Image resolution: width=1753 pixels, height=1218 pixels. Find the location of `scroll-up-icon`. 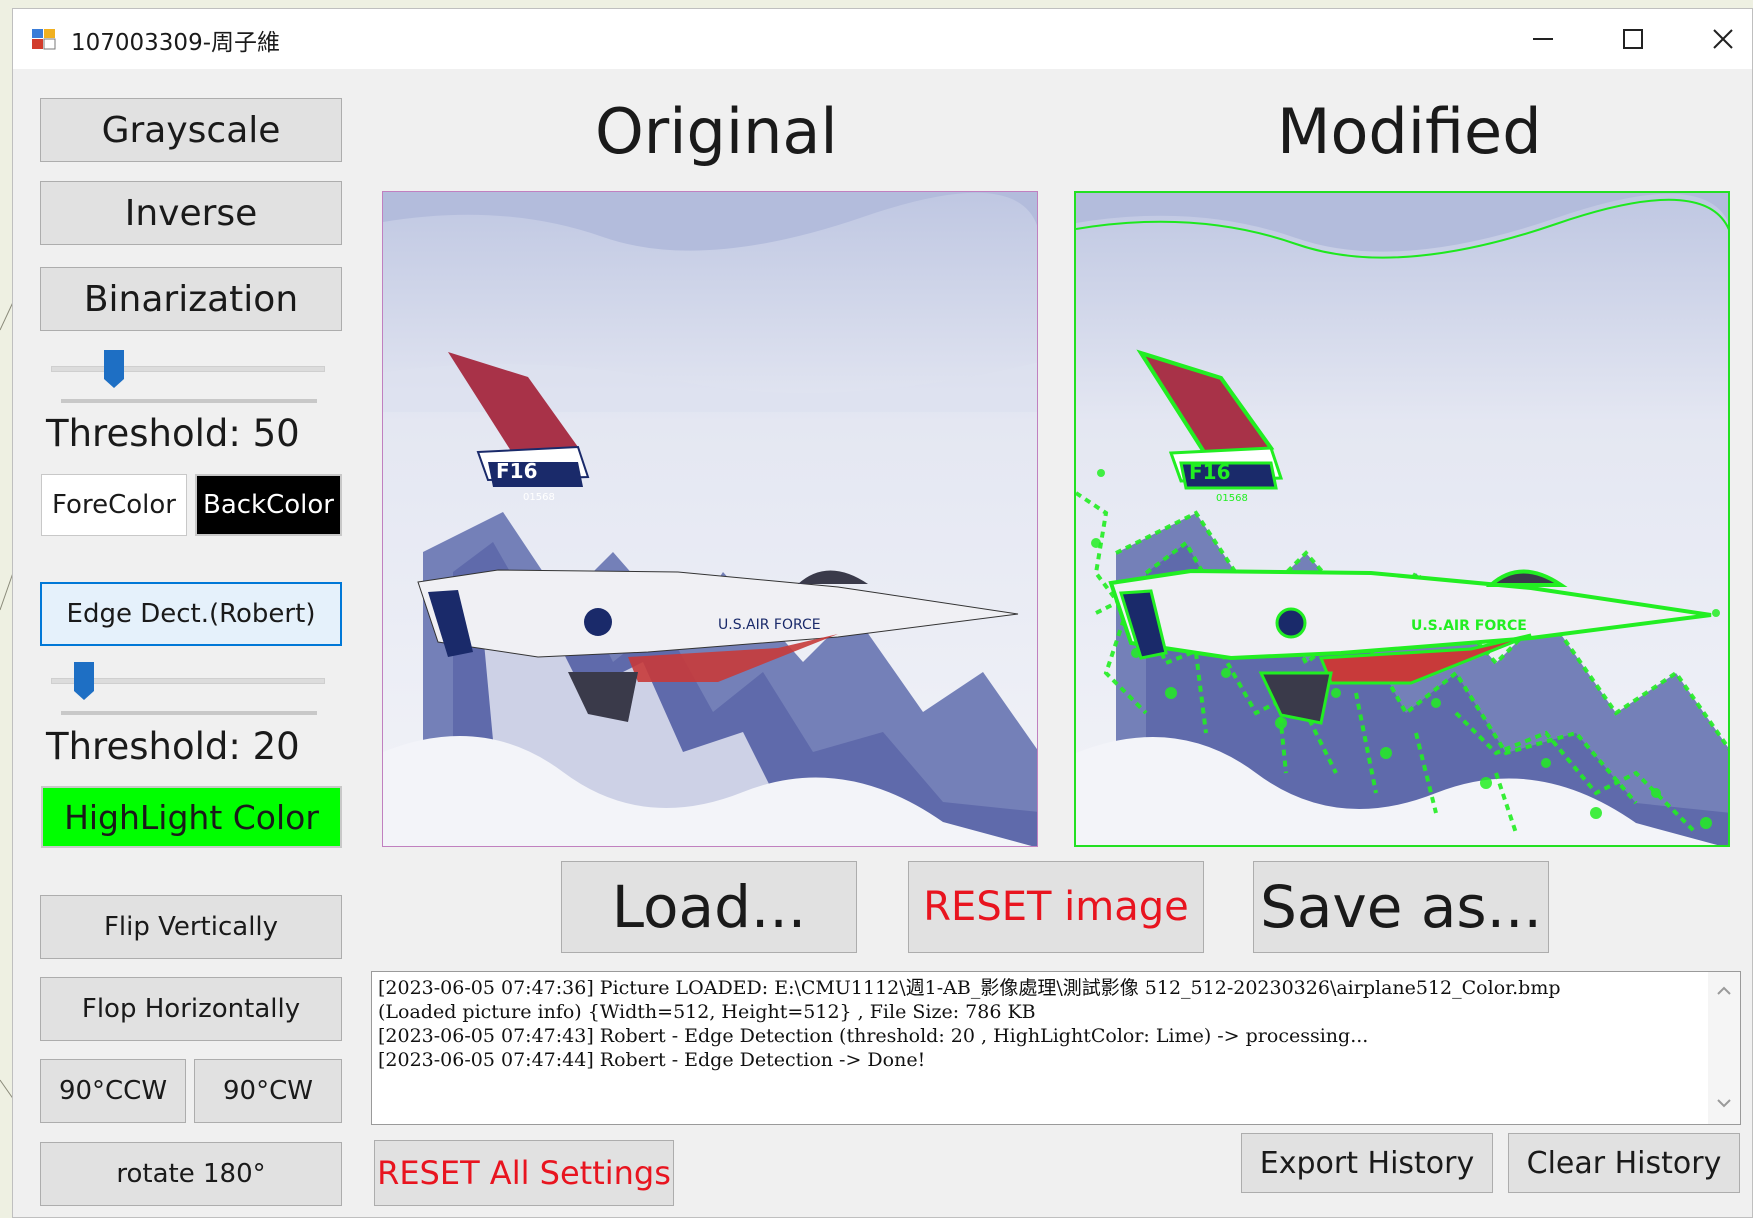

scroll-up-icon is located at coordinates (1724, 990).